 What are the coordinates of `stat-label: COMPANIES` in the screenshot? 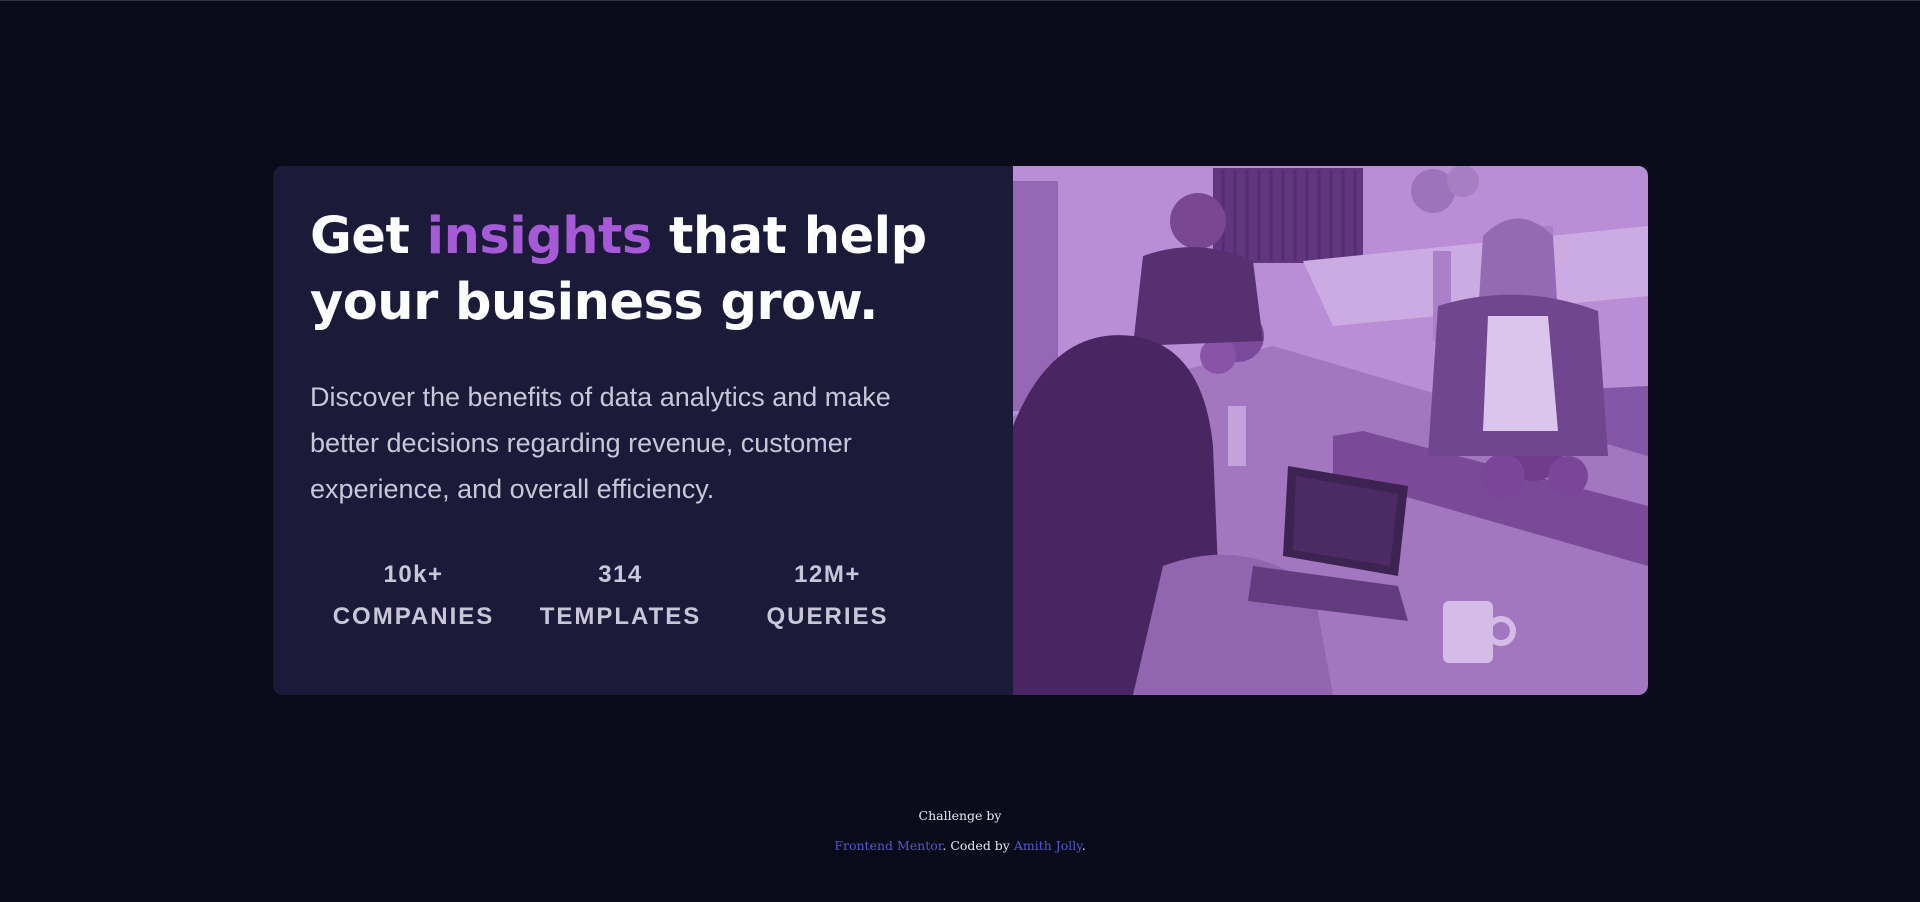 It's located at (413, 616).